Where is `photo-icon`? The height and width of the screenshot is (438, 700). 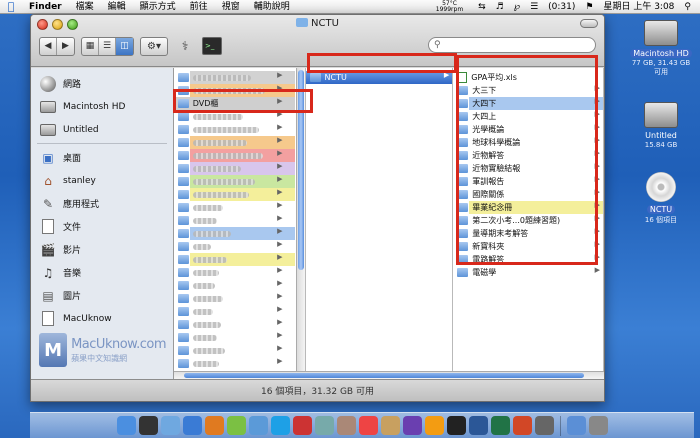
photo-icon is located at coordinates (390, 425).